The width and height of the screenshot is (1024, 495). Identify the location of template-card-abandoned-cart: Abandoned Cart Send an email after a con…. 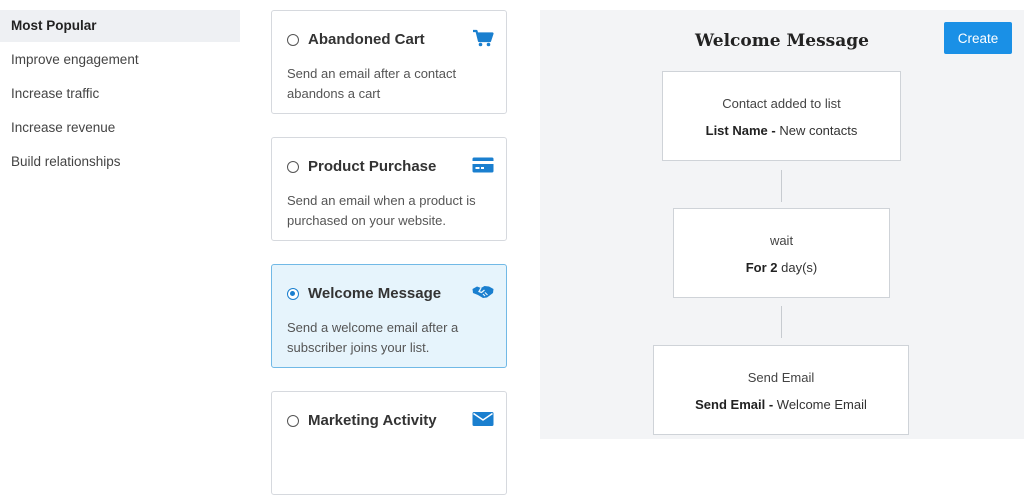
(389, 62).